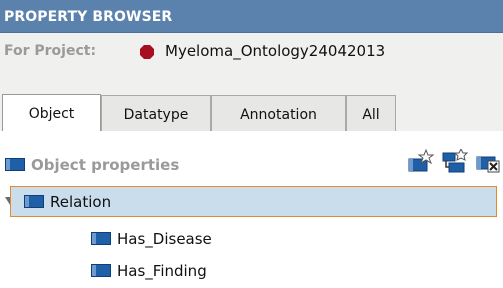 This screenshot has height=288, width=503. What do you see at coordinates (147, 52) in the screenshot?
I see `red-hexagon-icon` at bounding box center [147, 52].